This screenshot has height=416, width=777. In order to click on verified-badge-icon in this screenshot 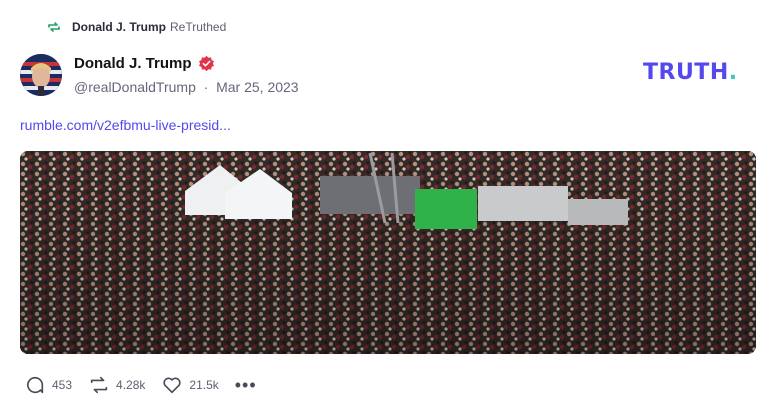, I will do `click(206, 63)`.